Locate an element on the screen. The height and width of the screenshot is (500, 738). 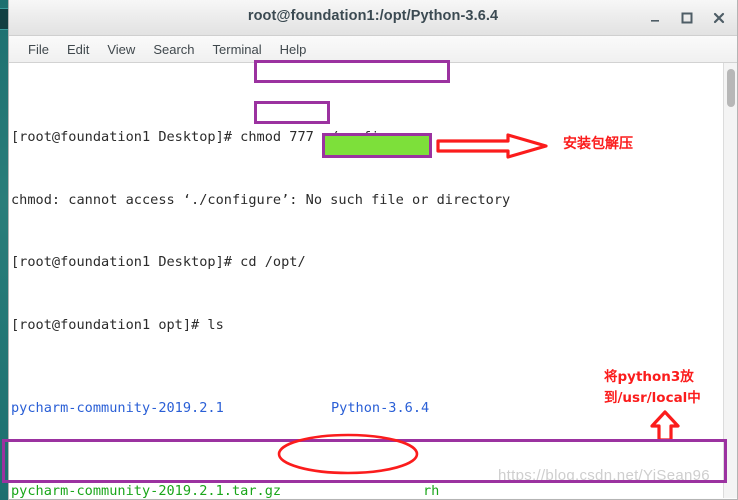
maximize-icon is located at coordinates (687, 18).